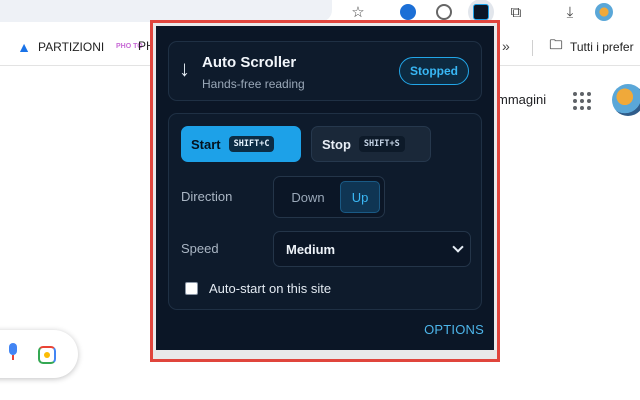 This screenshot has width=640, height=400. Describe the element at coordinates (308, 197) in the screenshot. I see `direction-down-option: Down` at that location.